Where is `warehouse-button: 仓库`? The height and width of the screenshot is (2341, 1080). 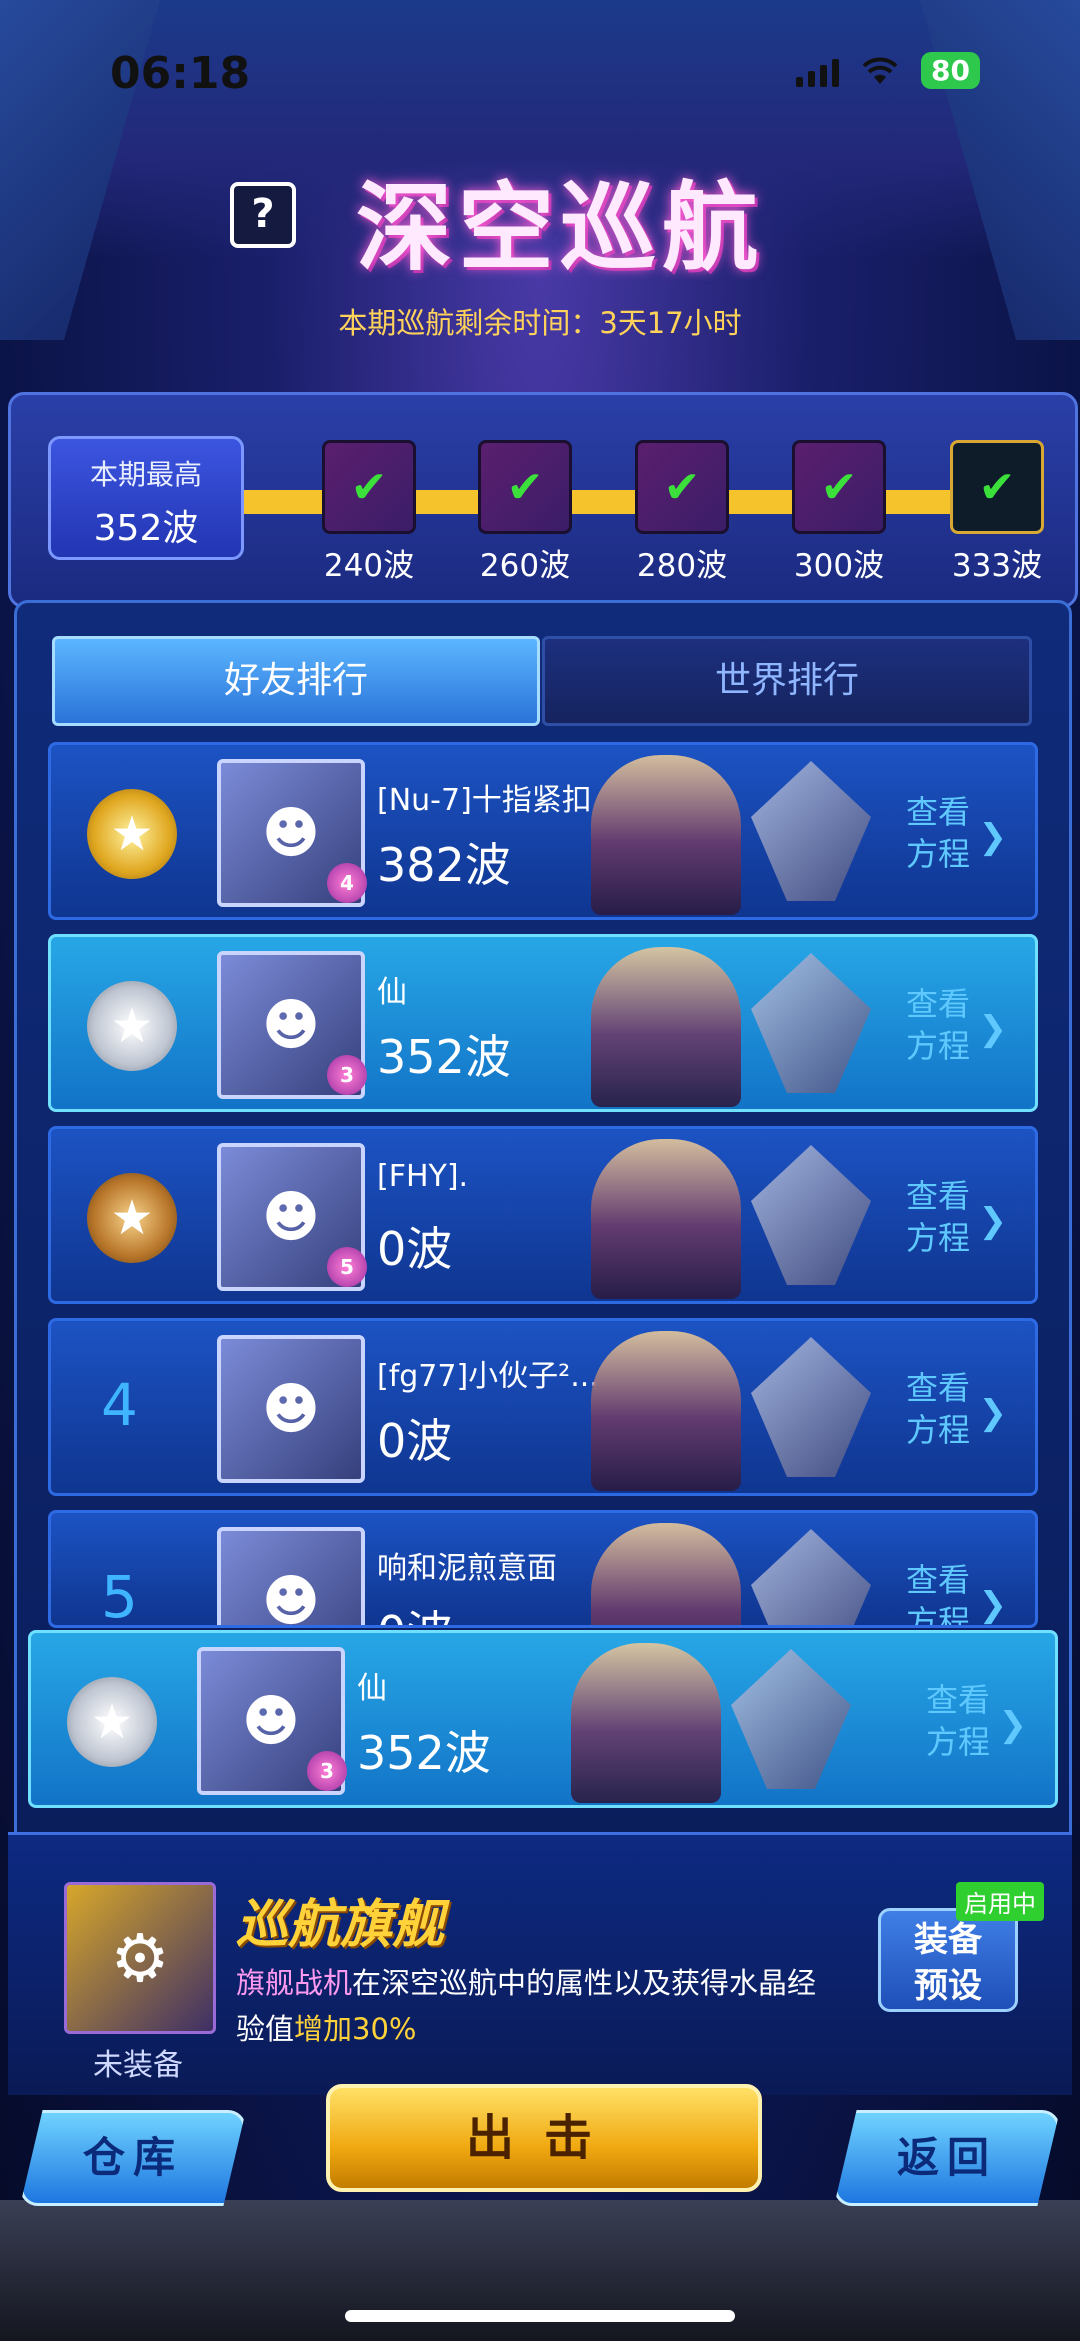 warehouse-button: 仓库 is located at coordinates (133, 2158).